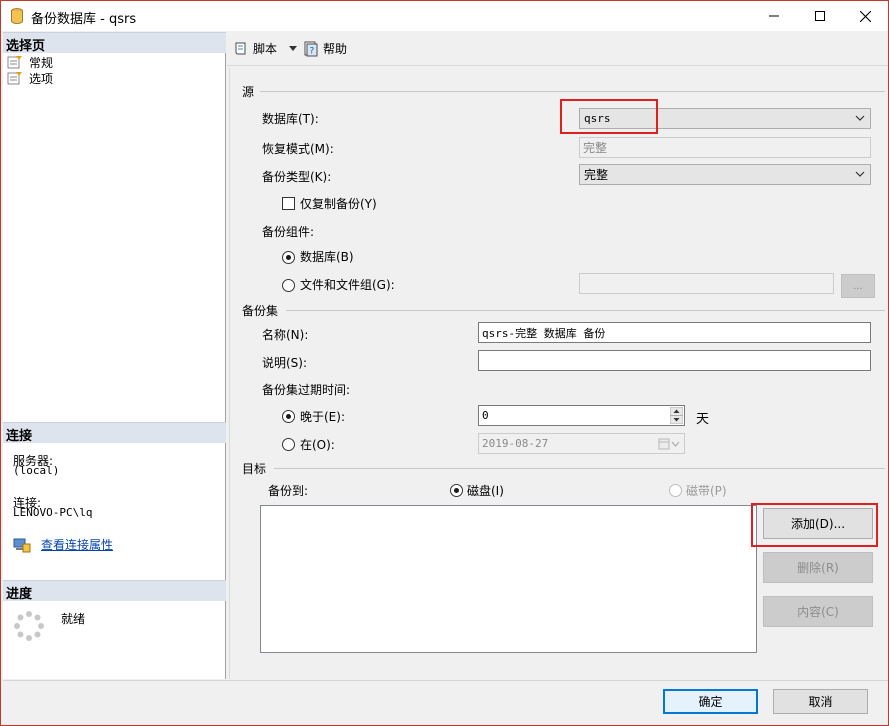 The height and width of the screenshot is (726, 889). What do you see at coordinates (322, 417) in the screenshot?
I see `expire-after-label: 晚于(E):` at bounding box center [322, 417].